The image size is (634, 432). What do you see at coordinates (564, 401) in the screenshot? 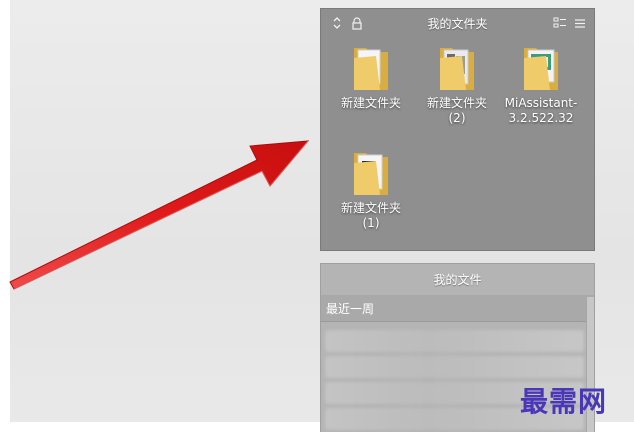
I see `watermark-logo: 最需网` at bounding box center [564, 401].